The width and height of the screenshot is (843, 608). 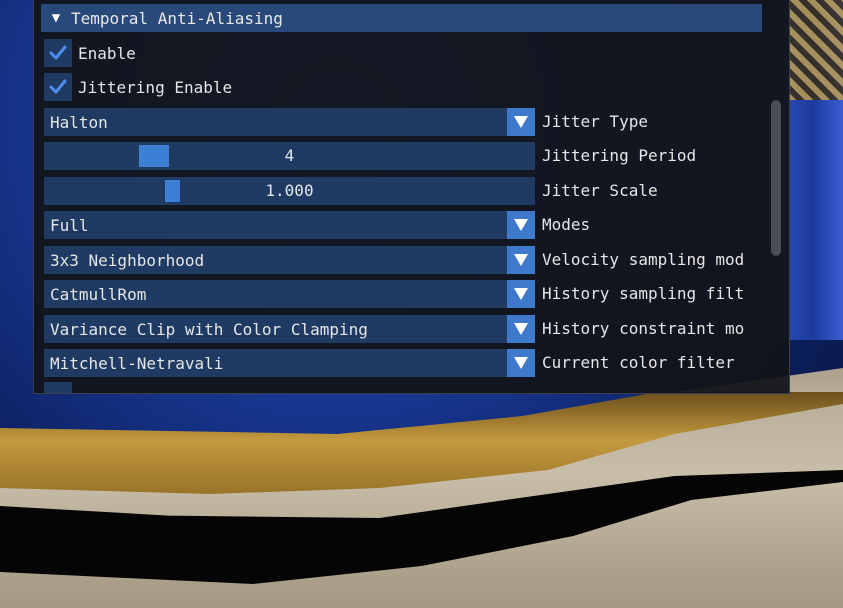 I want to click on jitter-type-label: Jitter Type, so click(x=595, y=121).